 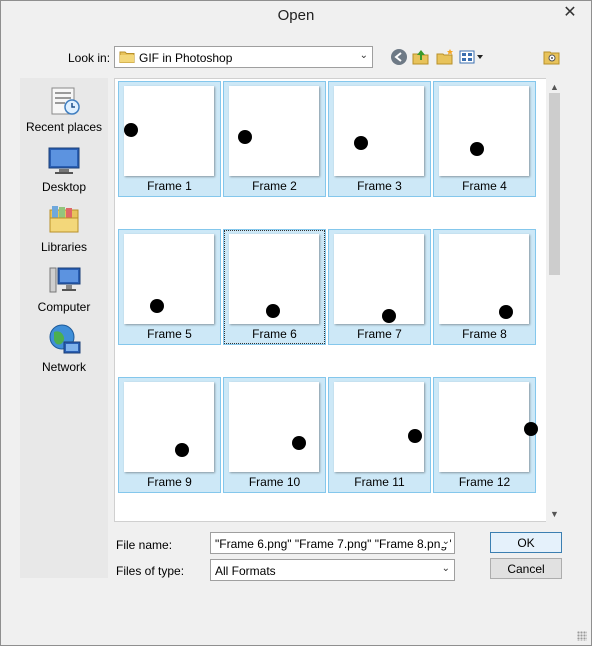 What do you see at coordinates (554, 300) in the screenshot?
I see `vertical-scrollbar: ▲ ▼` at bounding box center [554, 300].